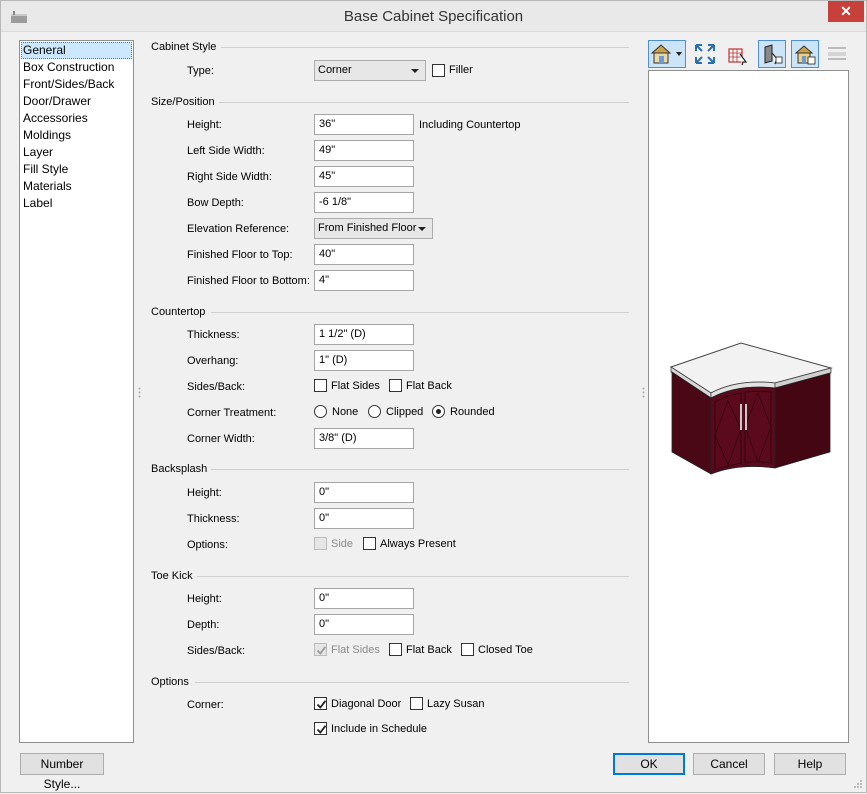  Describe the element at coordinates (76, 203) in the screenshot. I see `nav-item-label: Label` at that location.